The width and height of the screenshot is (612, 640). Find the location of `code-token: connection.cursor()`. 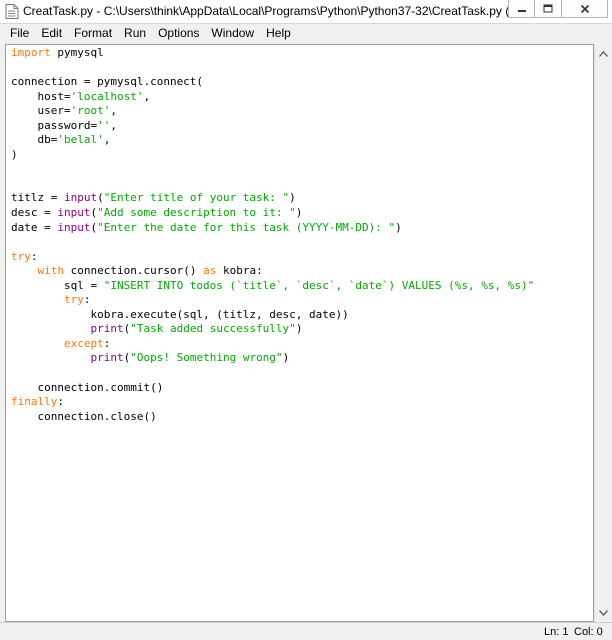

code-token: connection.cursor() is located at coordinates (134, 271).